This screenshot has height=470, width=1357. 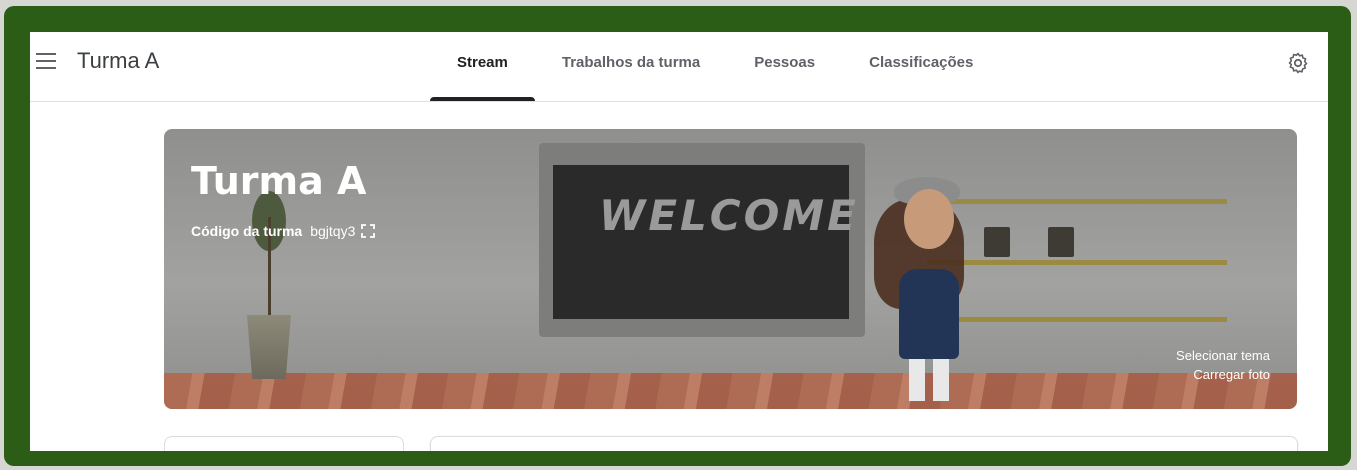 I want to click on tab-grades: Classificações, so click(x=921, y=66).